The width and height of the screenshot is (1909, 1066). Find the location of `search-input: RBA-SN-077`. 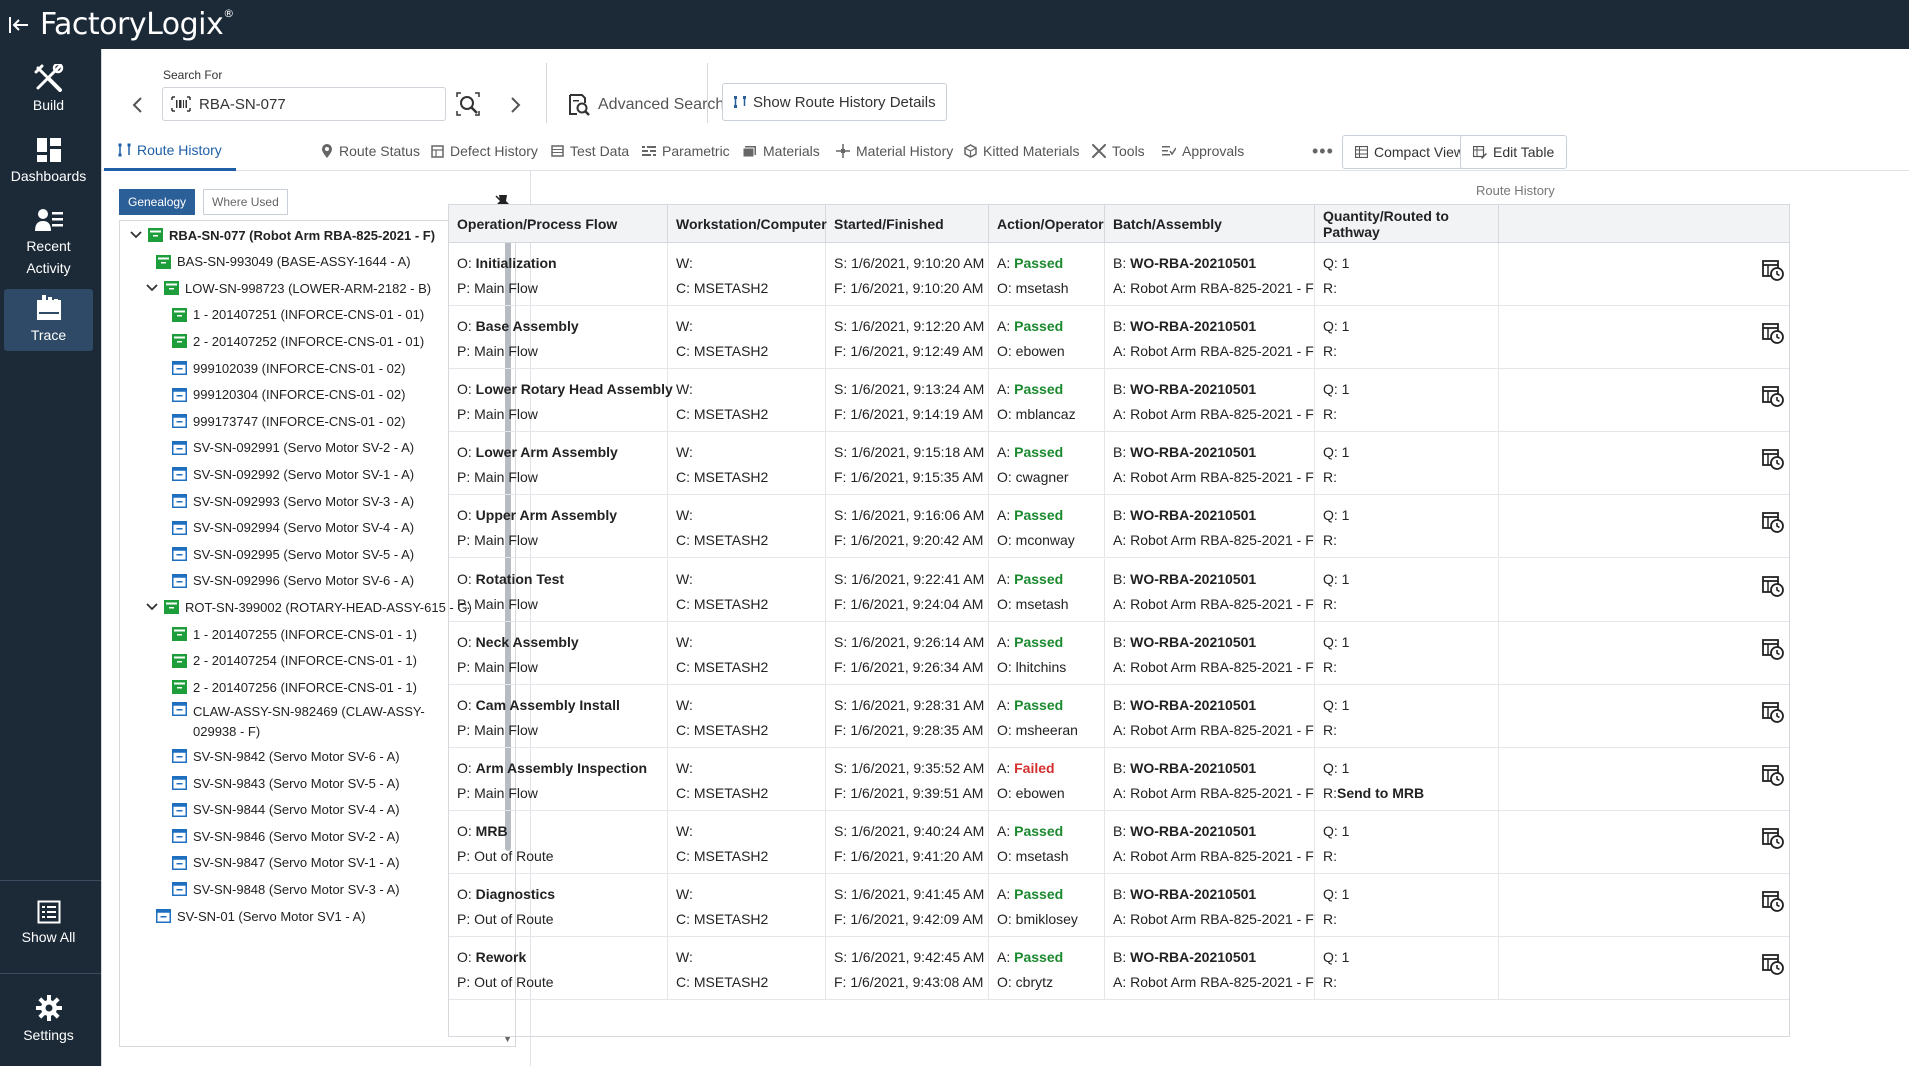

search-input: RBA-SN-077 is located at coordinates (304, 104).